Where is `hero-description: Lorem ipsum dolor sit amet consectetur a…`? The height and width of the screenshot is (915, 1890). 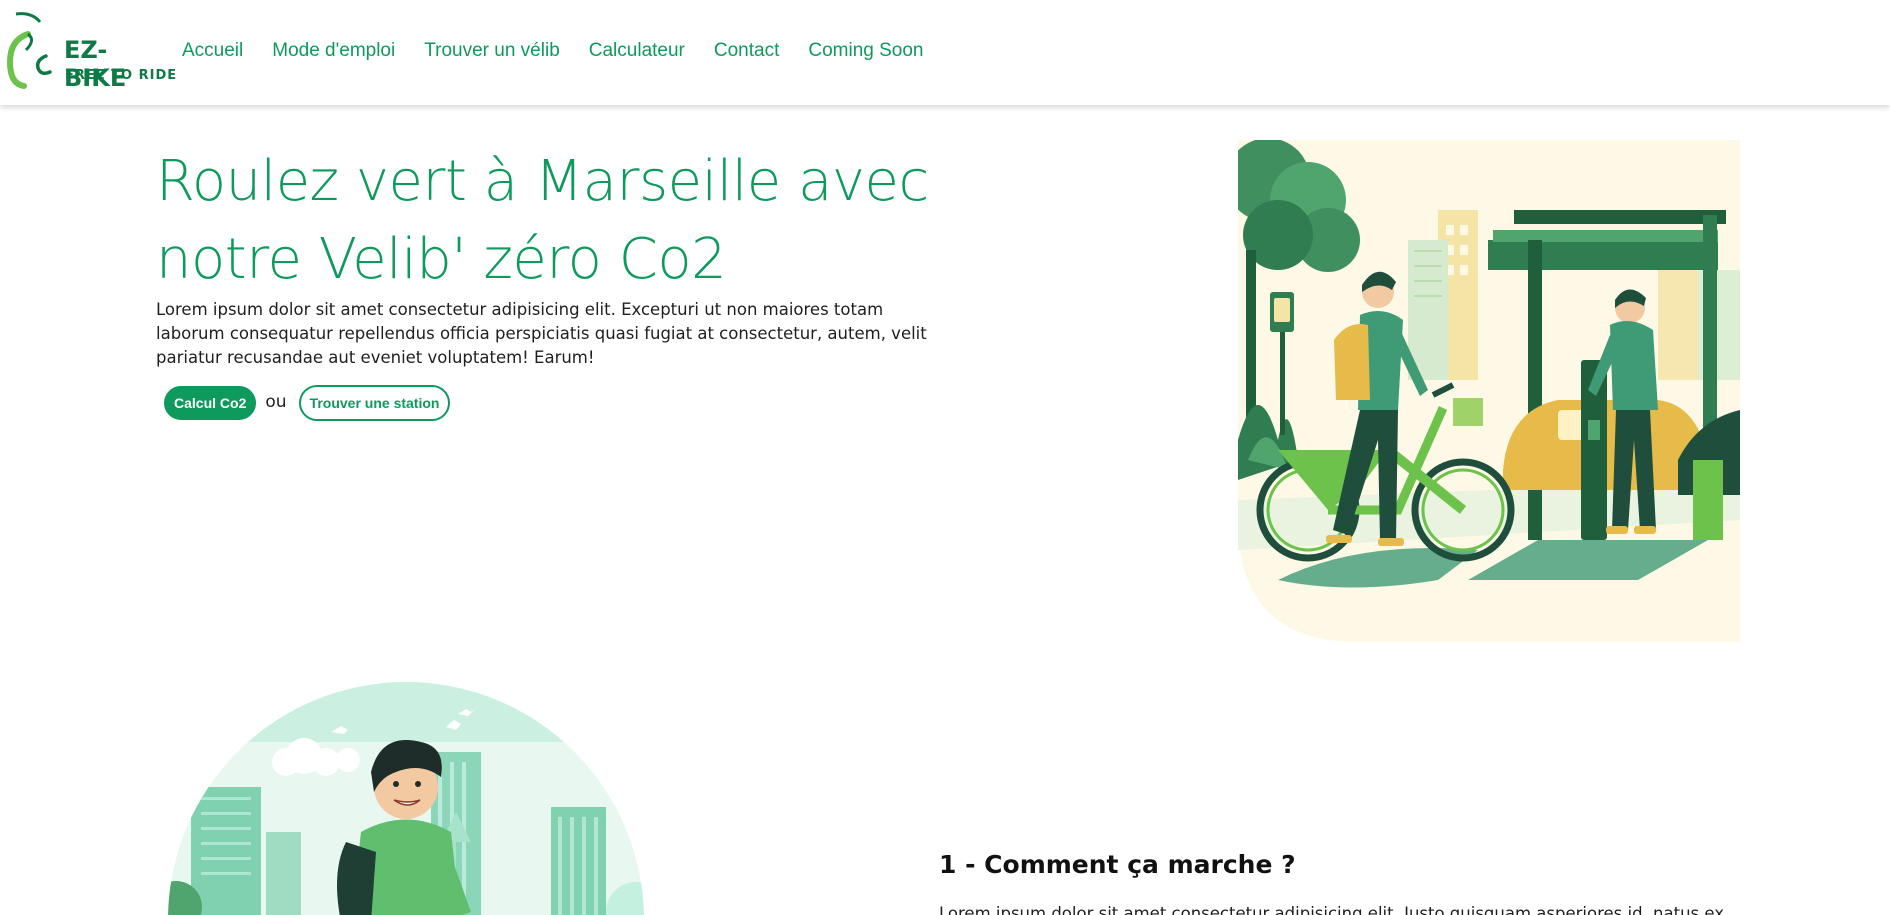 hero-description: Lorem ipsum dolor sit amet consectetur a… is located at coordinates (541, 333).